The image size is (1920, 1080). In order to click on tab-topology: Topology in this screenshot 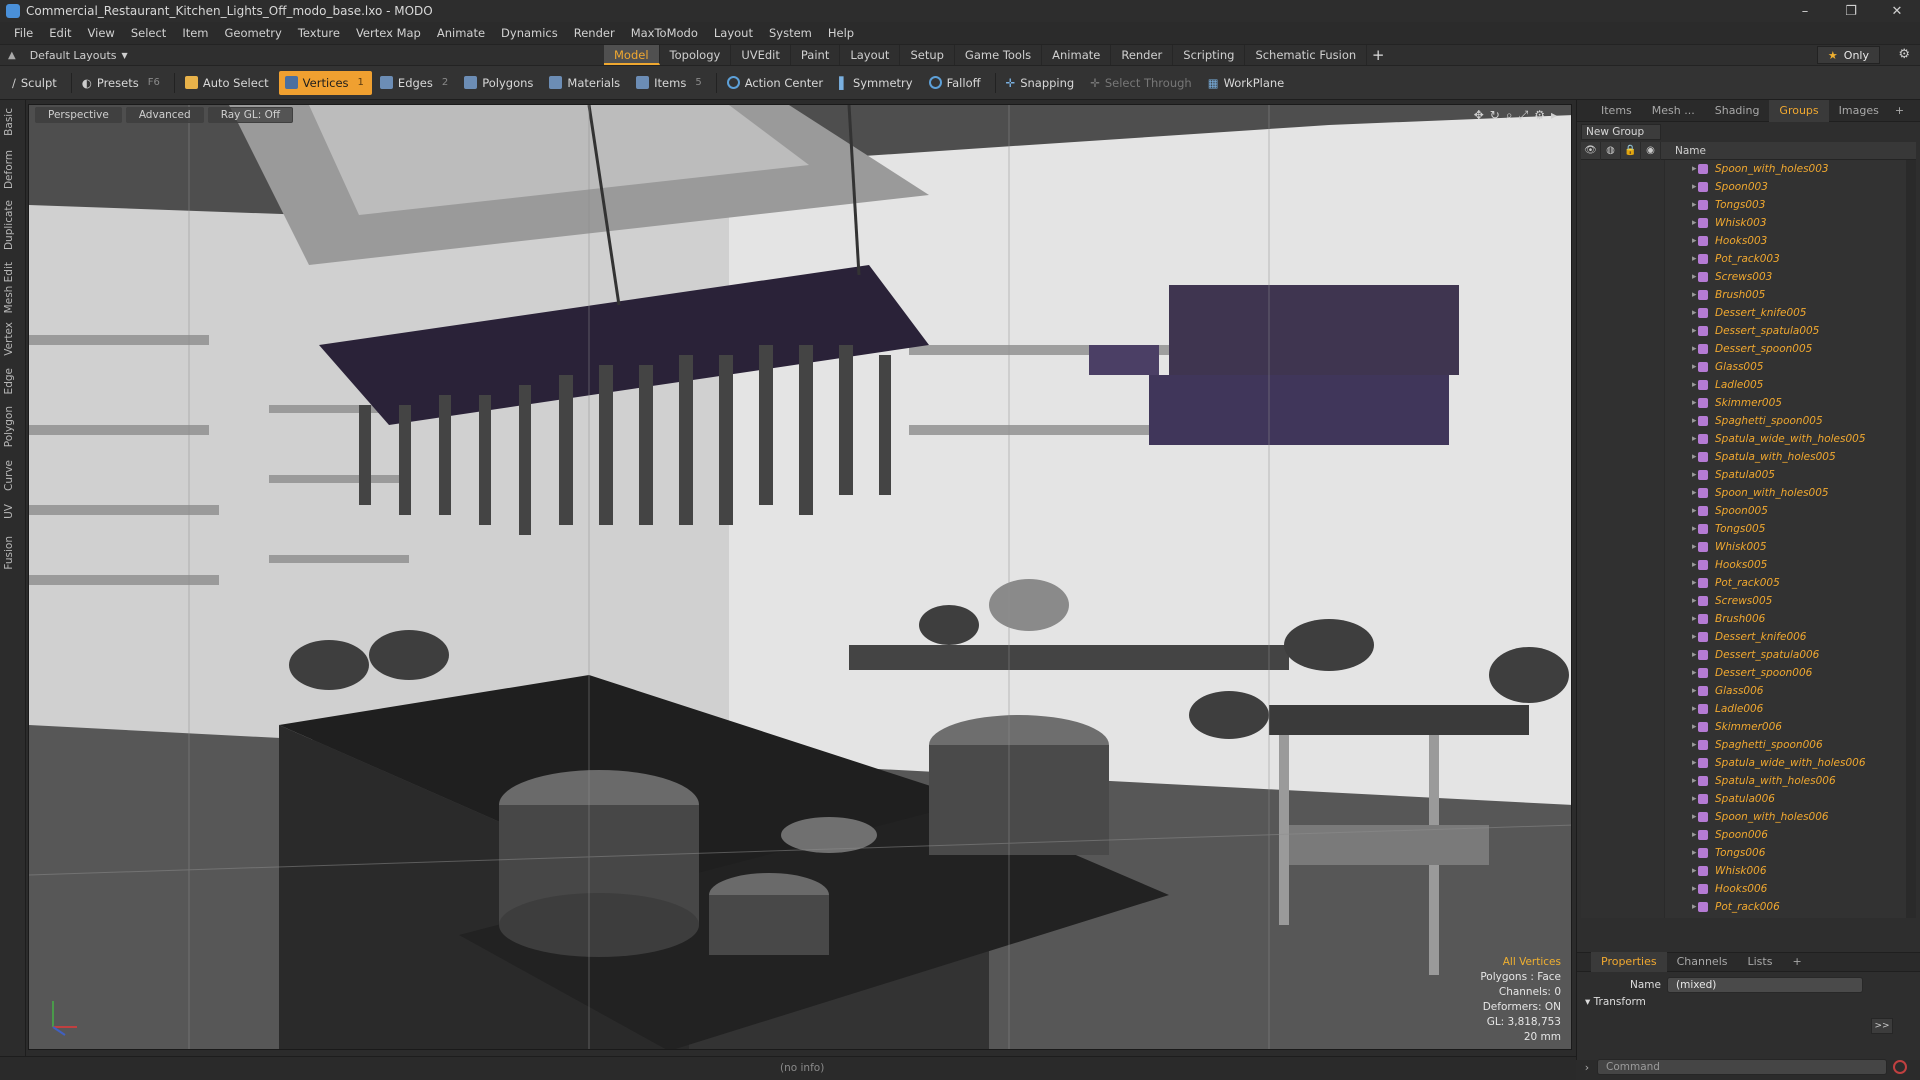, I will do `click(696, 55)`.